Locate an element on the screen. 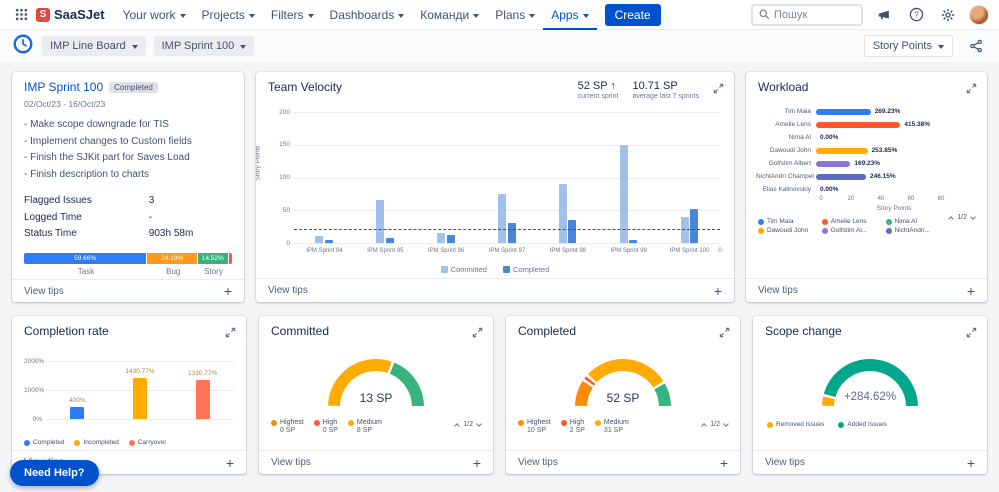  x-tick-label: 20 is located at coordinates (851, 199).